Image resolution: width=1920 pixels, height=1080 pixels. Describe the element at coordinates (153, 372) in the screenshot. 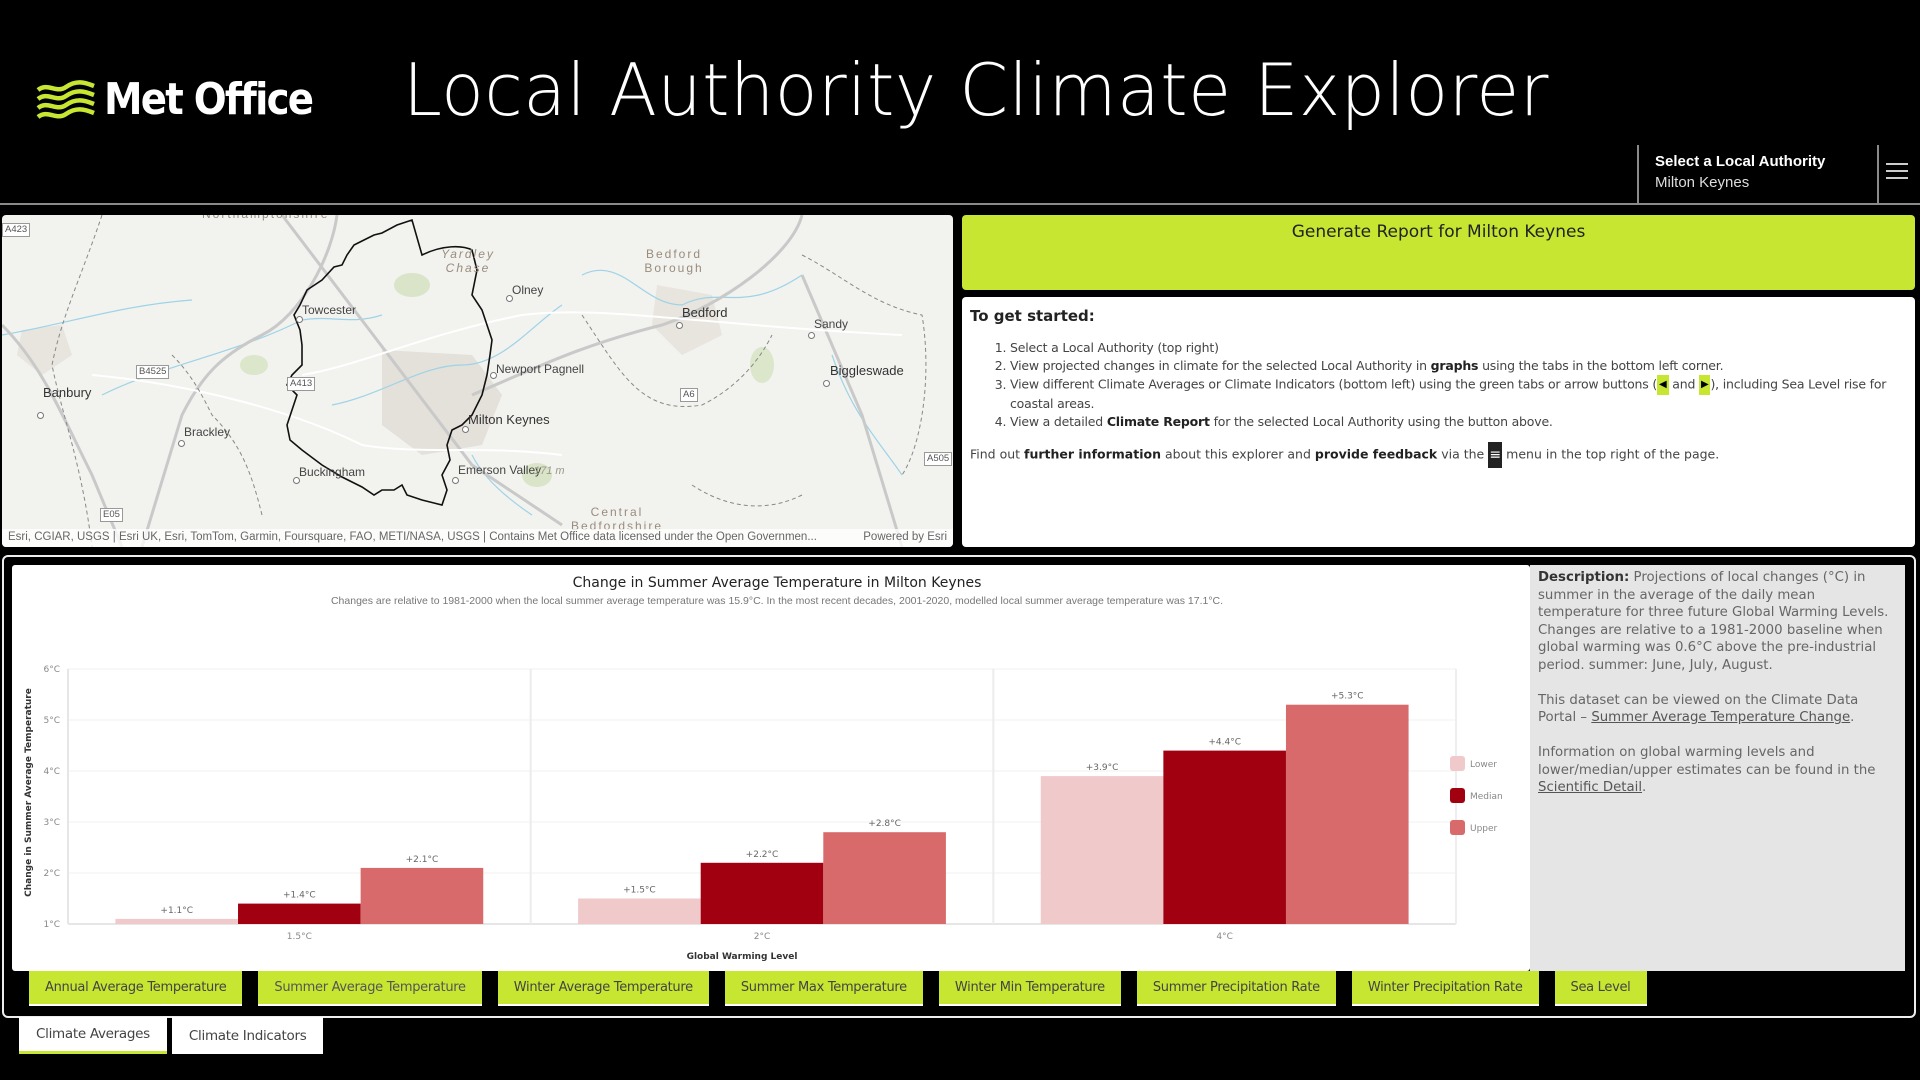

I see `road-shield: B4525` at that location.